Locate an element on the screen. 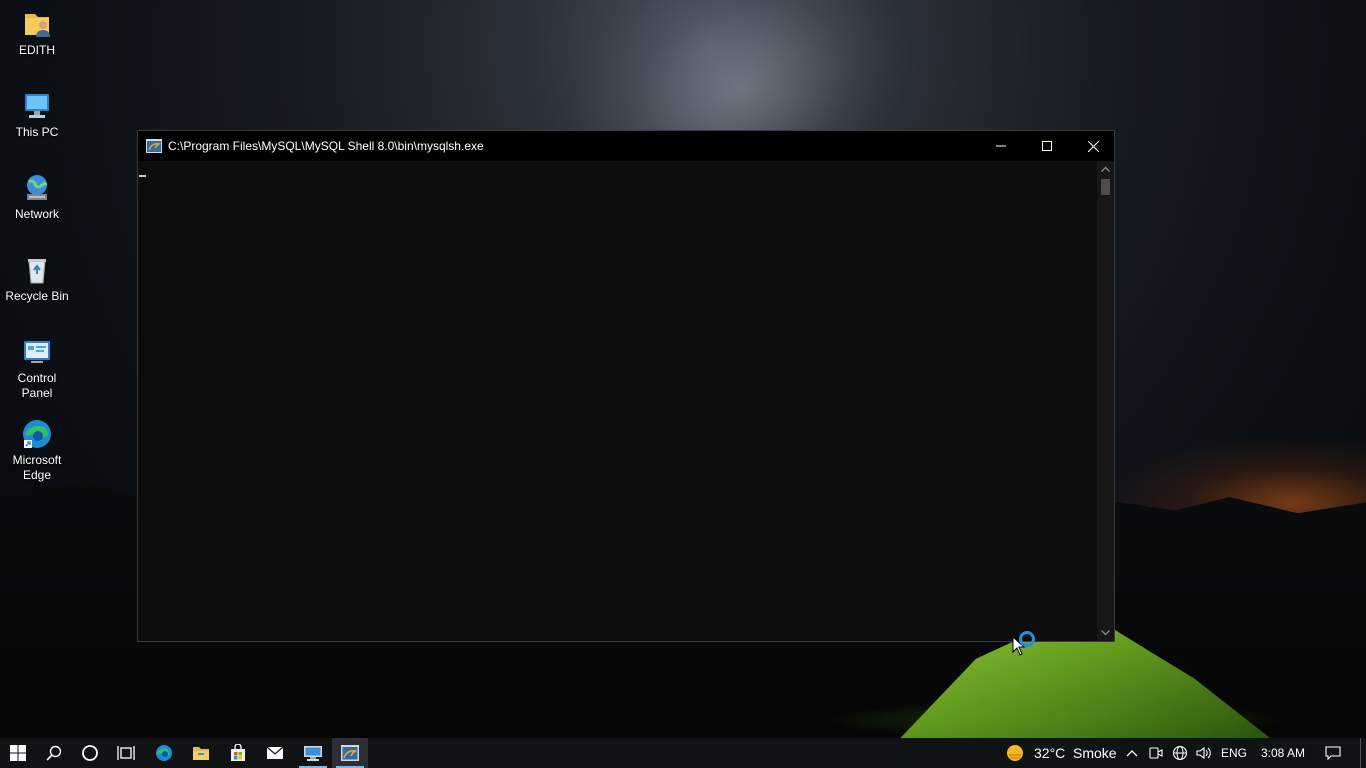 The width and height of the screenshot is (1366, 768). input-language-indicator: ENG is located at coordinates (1234, 753).